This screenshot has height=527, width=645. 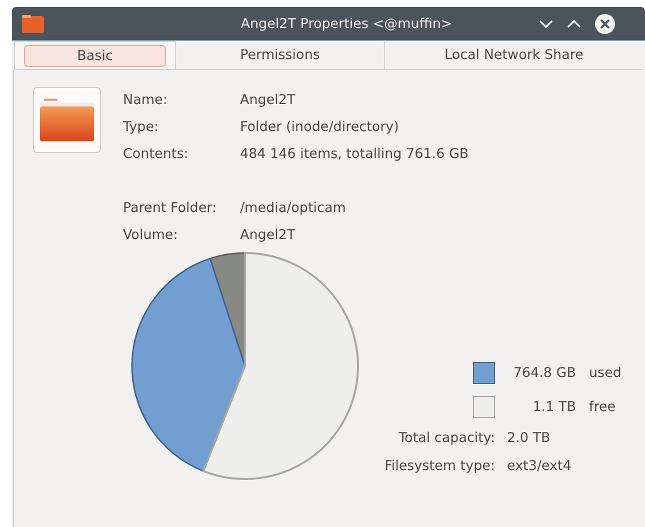 I want to click on field-value: Folder (inode/directory), so click(x=320, y=127).